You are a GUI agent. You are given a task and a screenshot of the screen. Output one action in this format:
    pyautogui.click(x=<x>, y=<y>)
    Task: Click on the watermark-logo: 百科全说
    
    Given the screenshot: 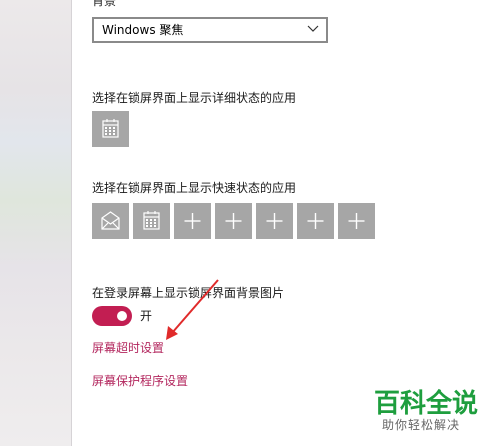 What is the action you would take?
    pyautogui.click(x=426, y=403)
    